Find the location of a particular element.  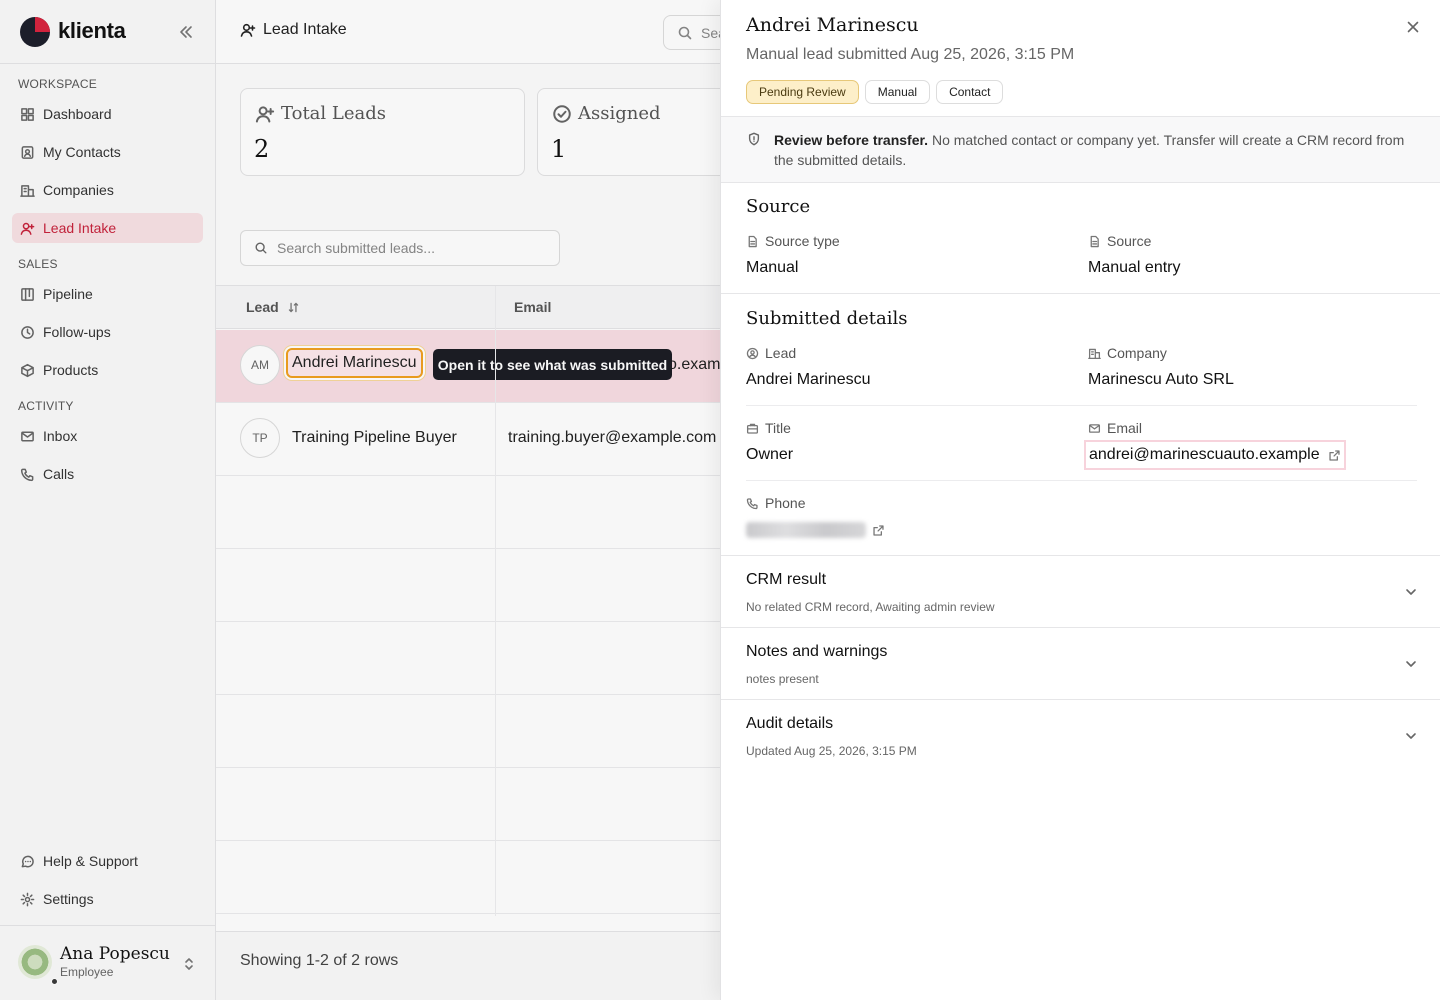

field-label-lead: Lead is located at coordinates (771, 353).